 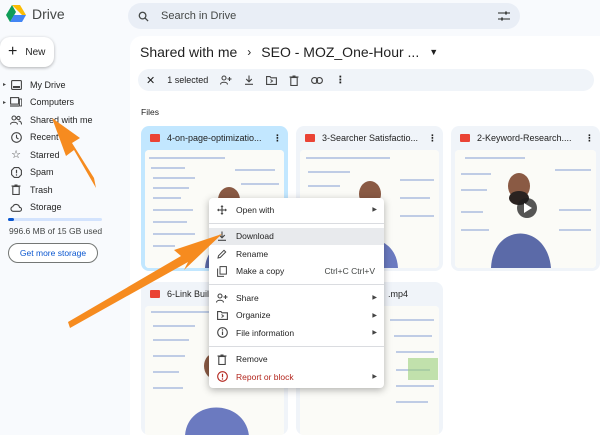 I want to click on drive-logo-icon, so click(x=16, y=13).